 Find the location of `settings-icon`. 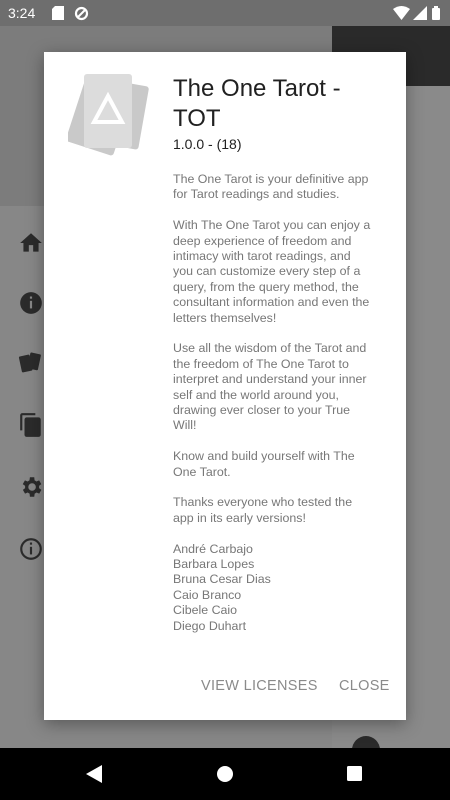

settings-icon is located at coordinates (31, 487).